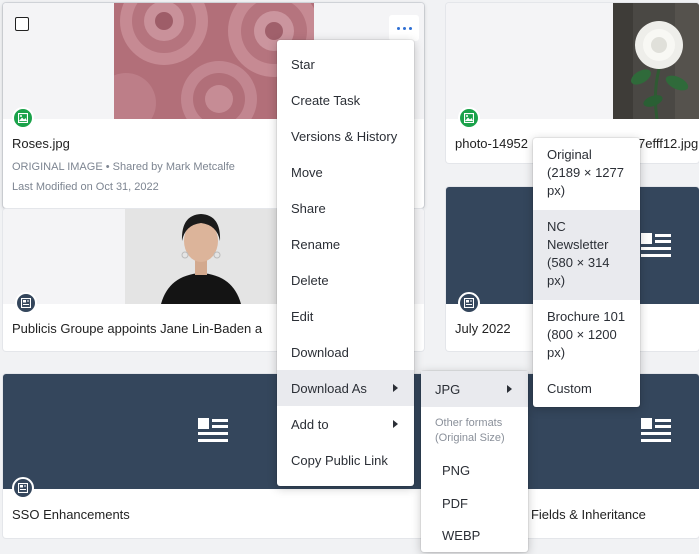  I want to click on size-brochure-101-dims: (800 × 1200, so click(582, 334).